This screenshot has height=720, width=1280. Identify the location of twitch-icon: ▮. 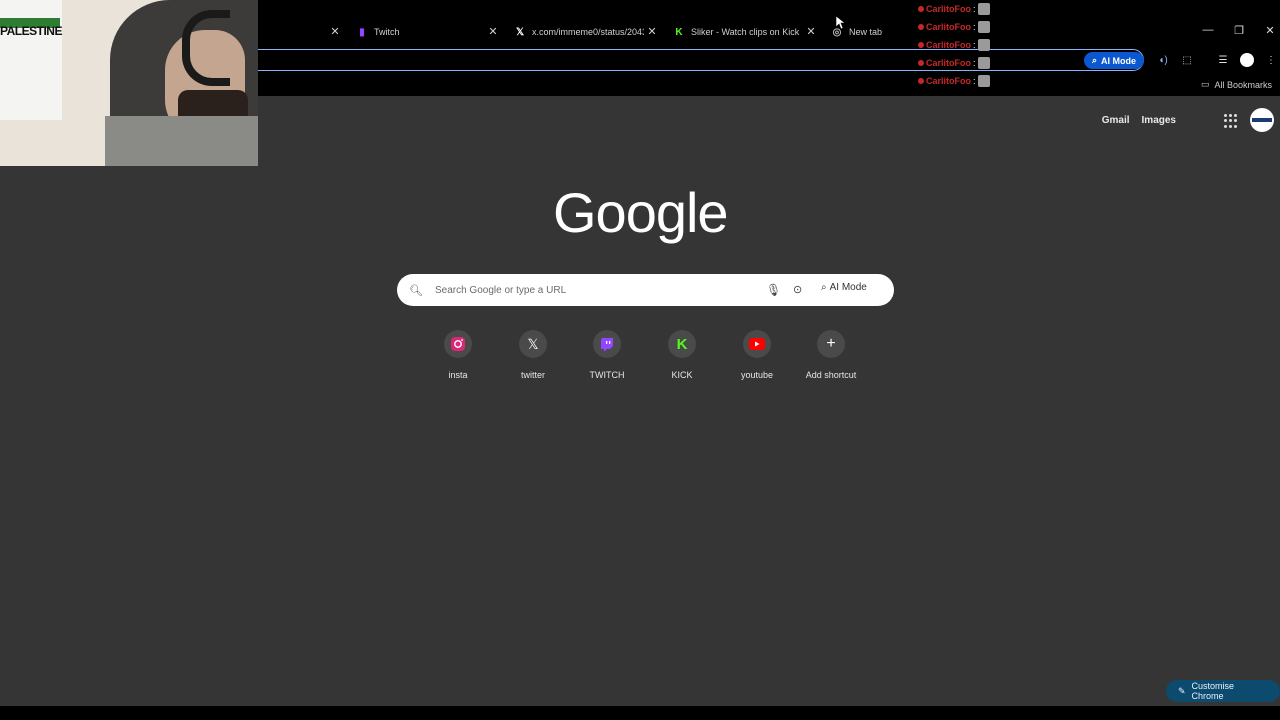
(362, 32).